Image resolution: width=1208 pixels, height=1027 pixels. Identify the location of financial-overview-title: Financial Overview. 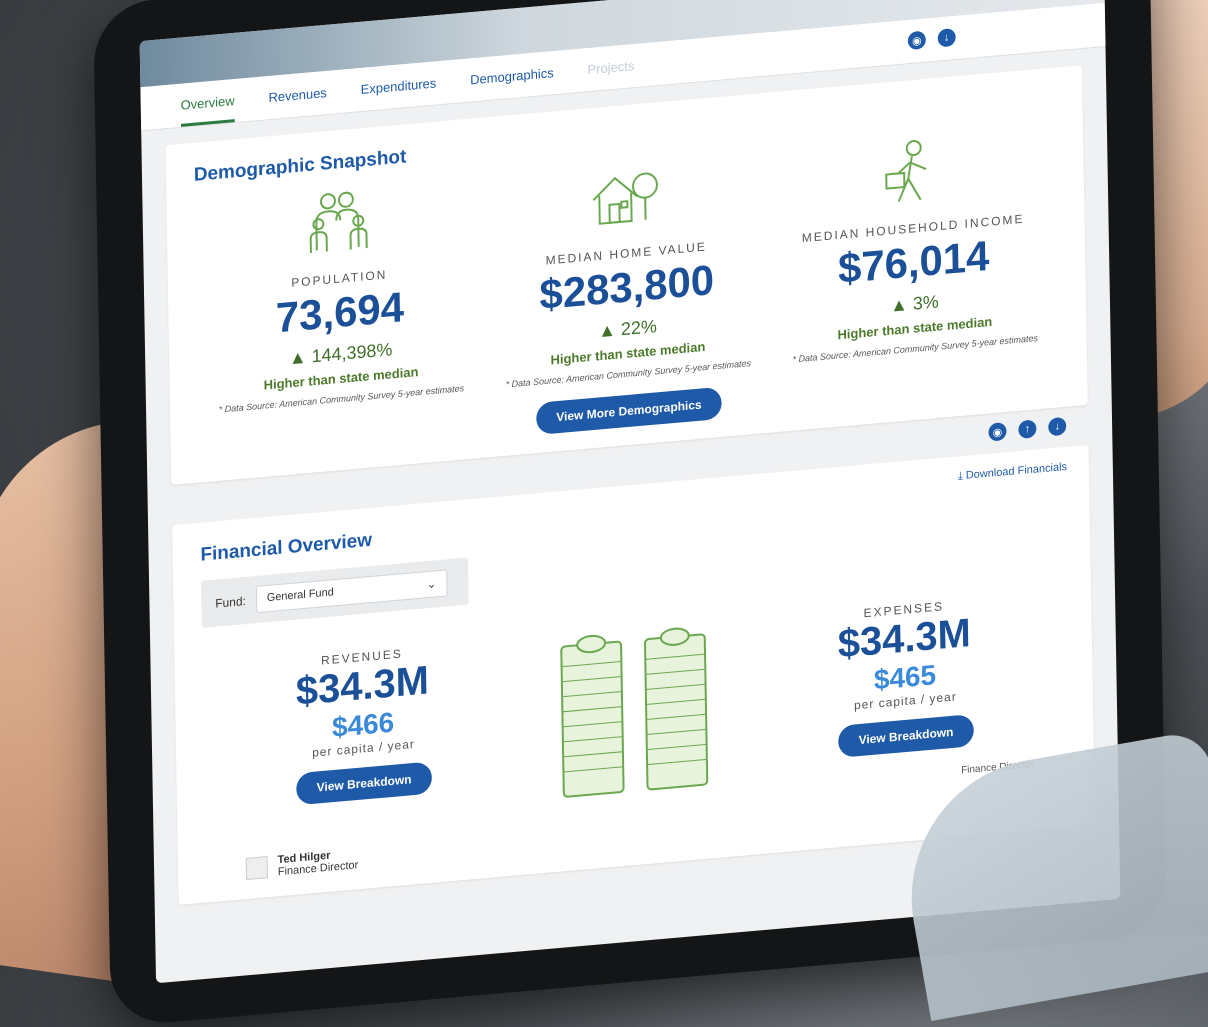
(286, 547).